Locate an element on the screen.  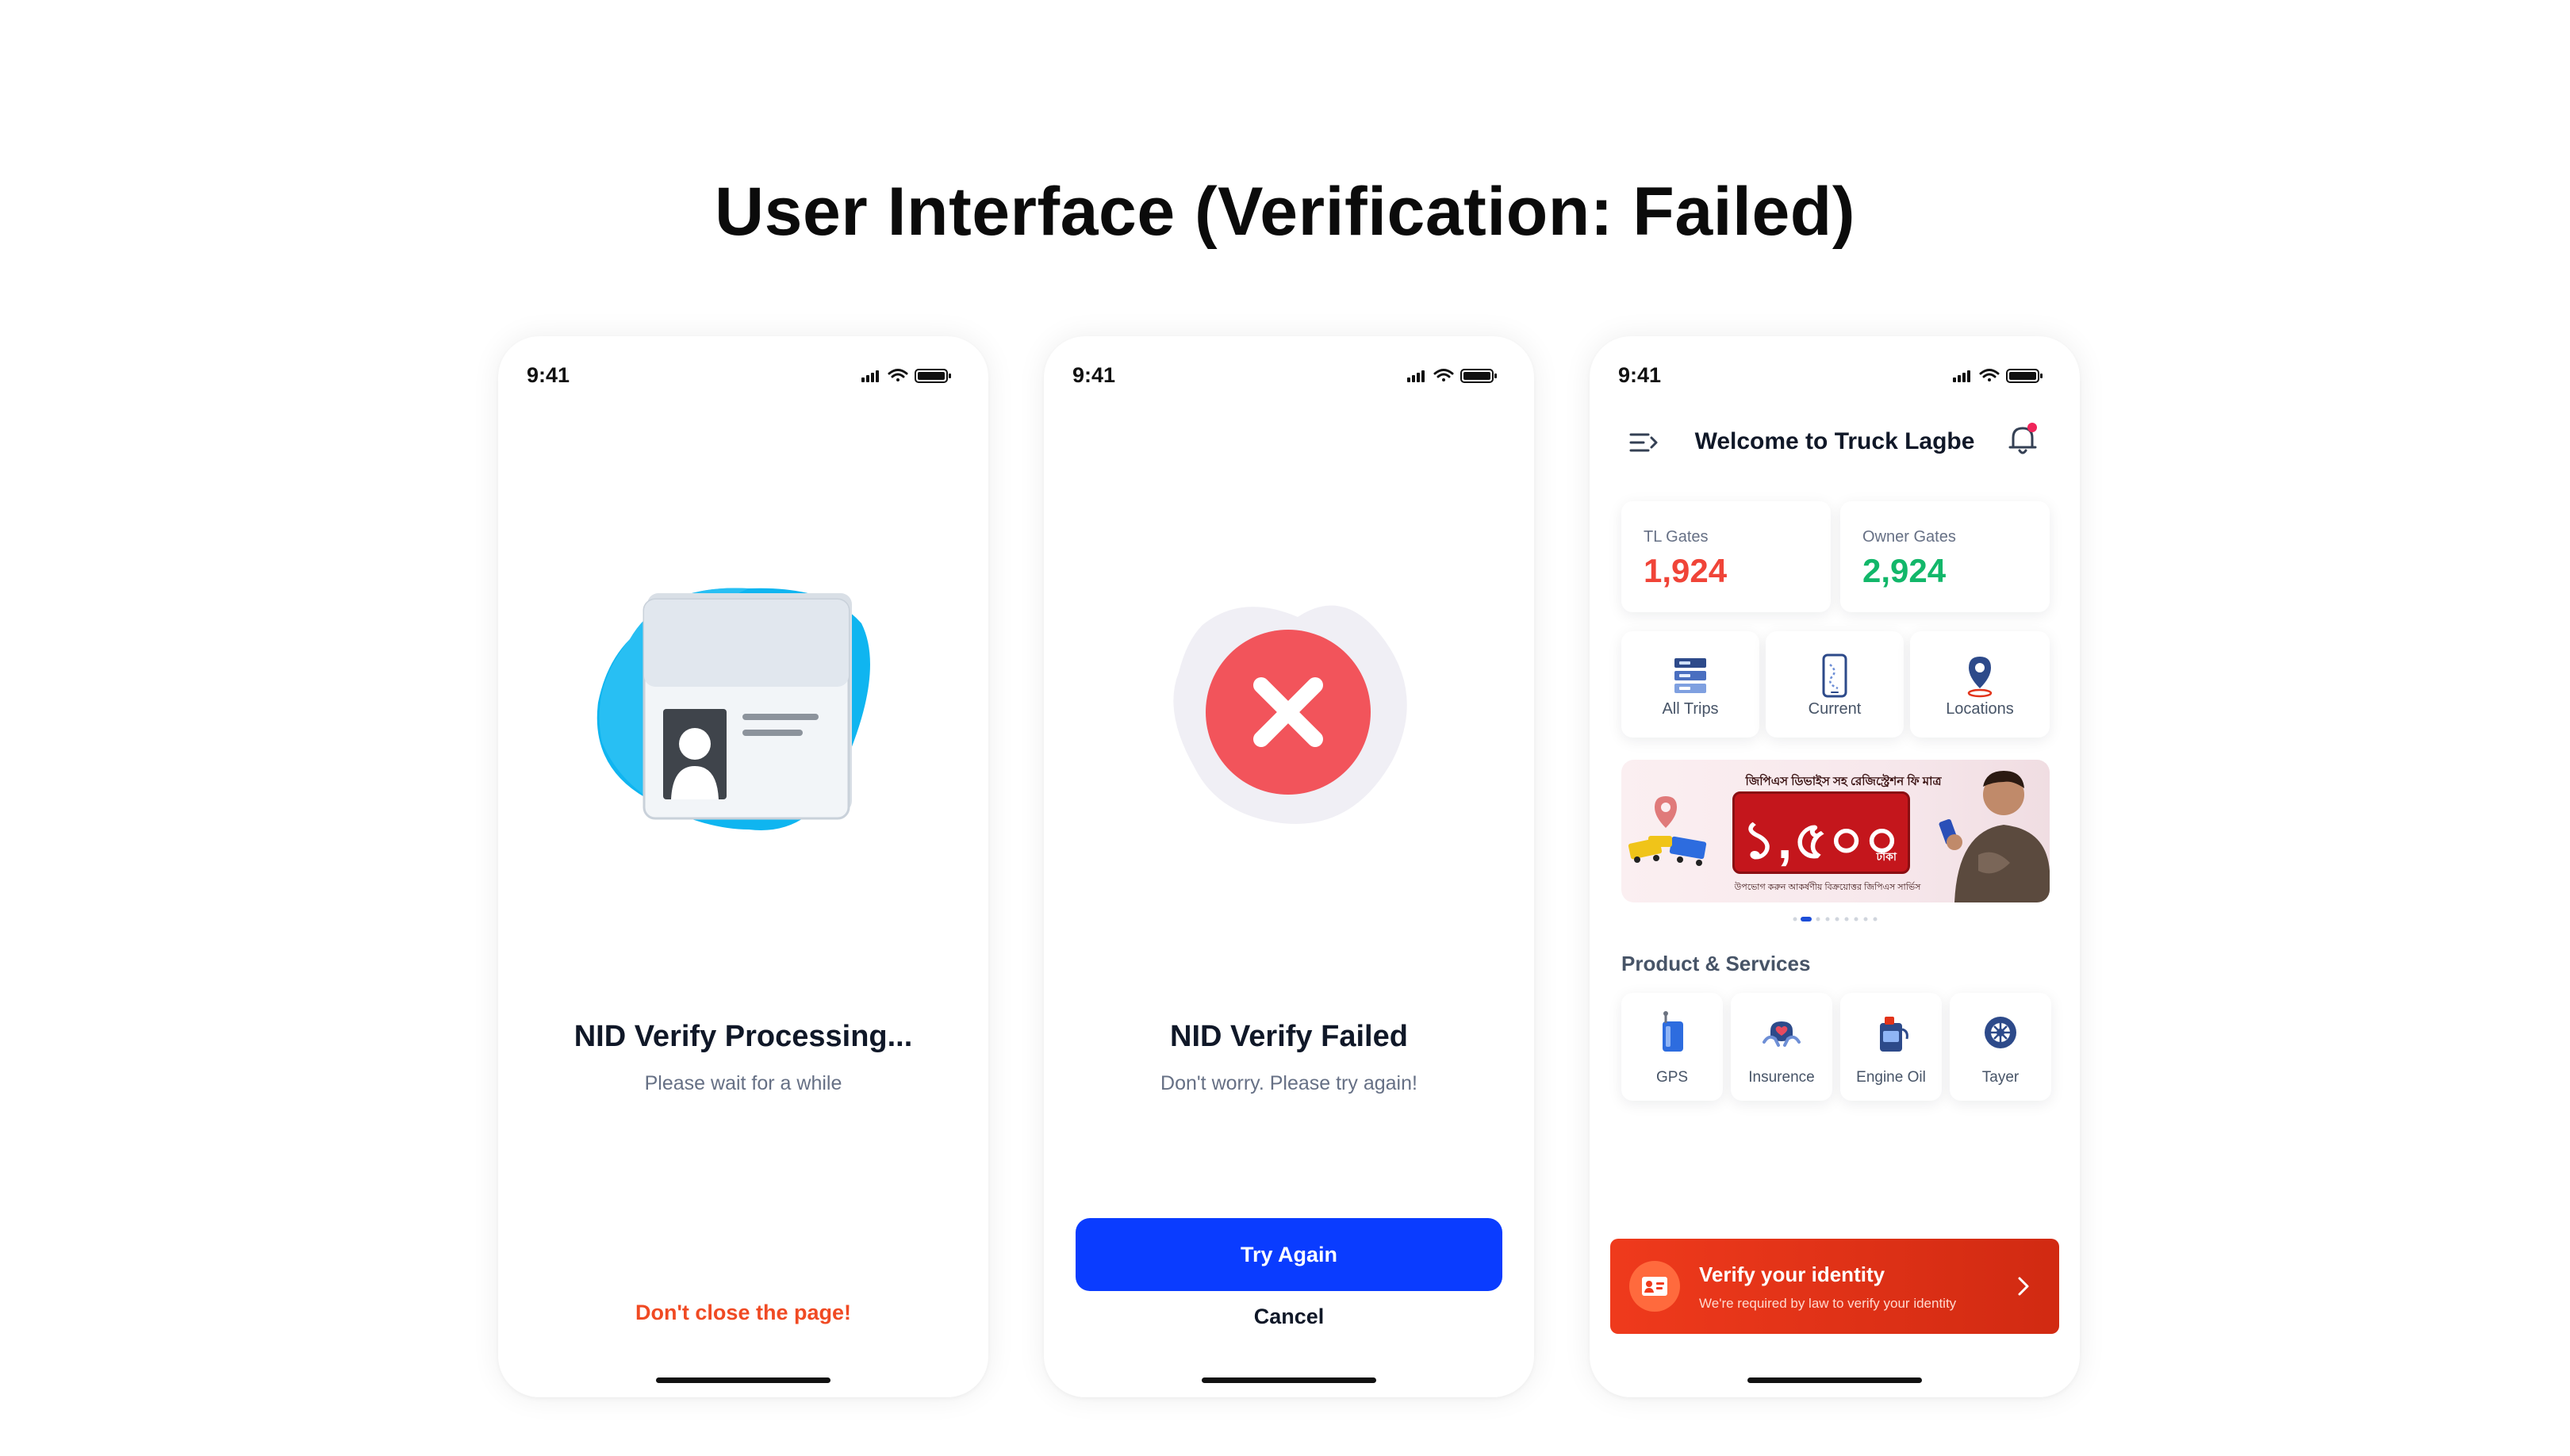
try-again-button: Try Again is located at coordinates (1289, 1254).